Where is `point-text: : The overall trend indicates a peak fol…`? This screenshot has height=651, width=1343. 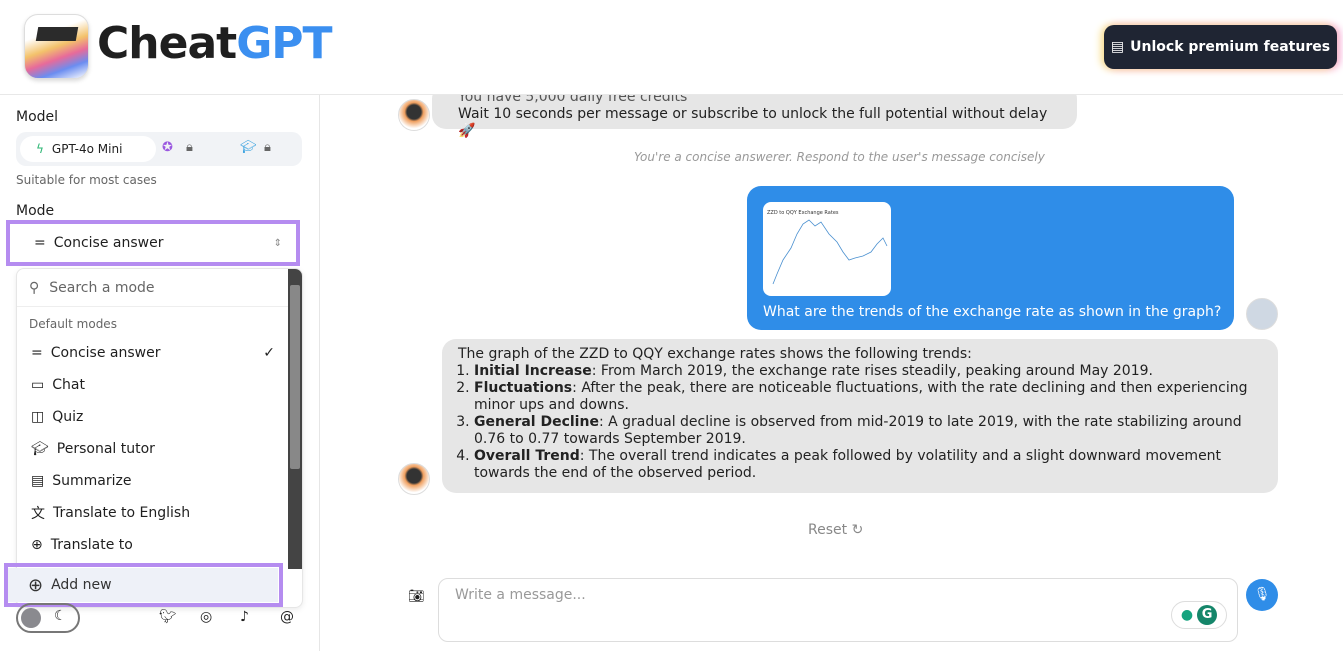
point-text: : The overall trend indicates a peak fol… is located at coordinates (848, 464).